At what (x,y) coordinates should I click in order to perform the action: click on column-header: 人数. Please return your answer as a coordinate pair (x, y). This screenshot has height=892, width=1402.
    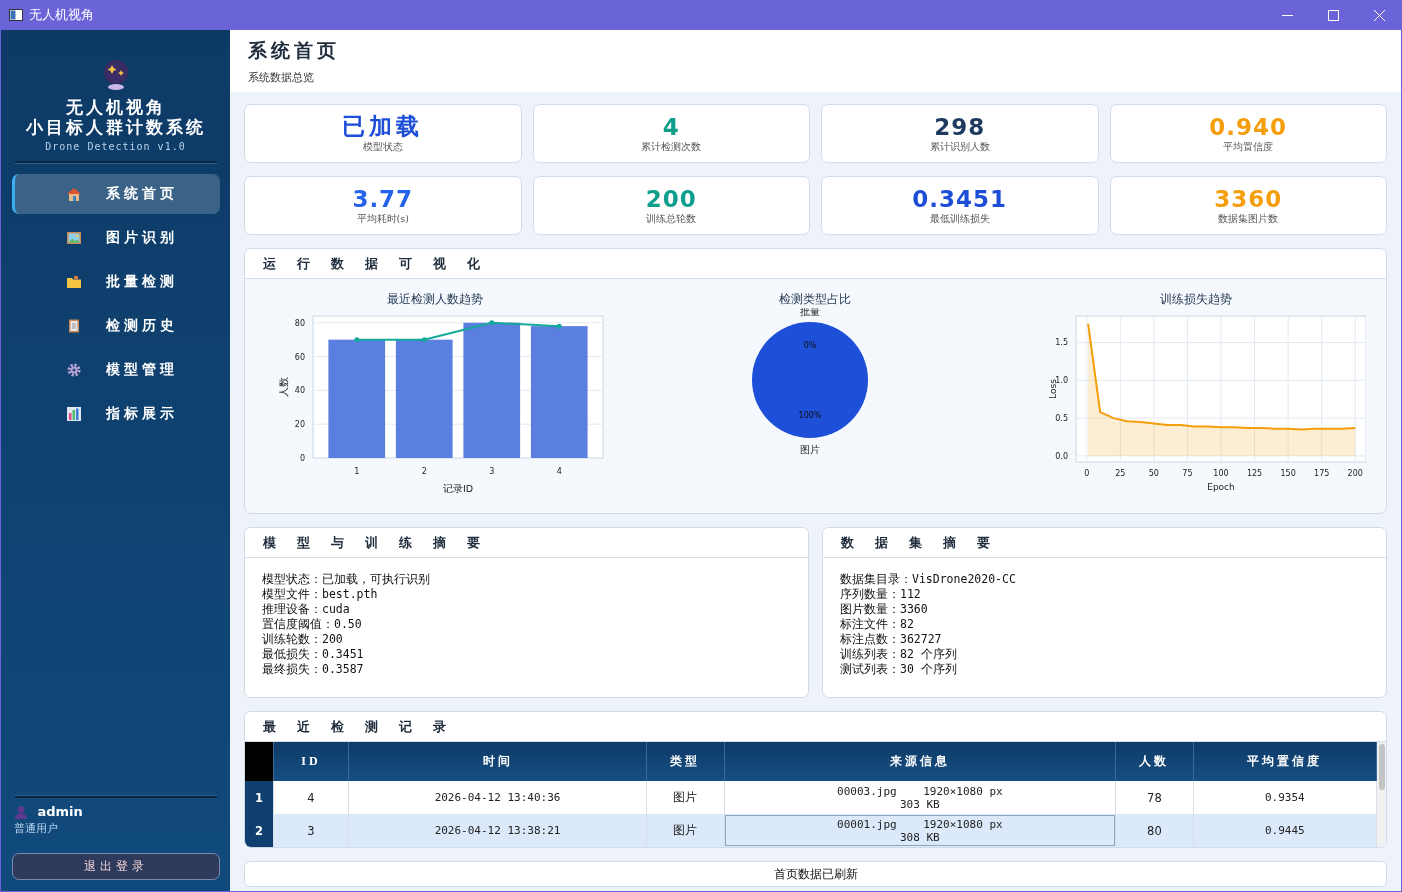
    Looking at the image, I should click on (1154, 762).